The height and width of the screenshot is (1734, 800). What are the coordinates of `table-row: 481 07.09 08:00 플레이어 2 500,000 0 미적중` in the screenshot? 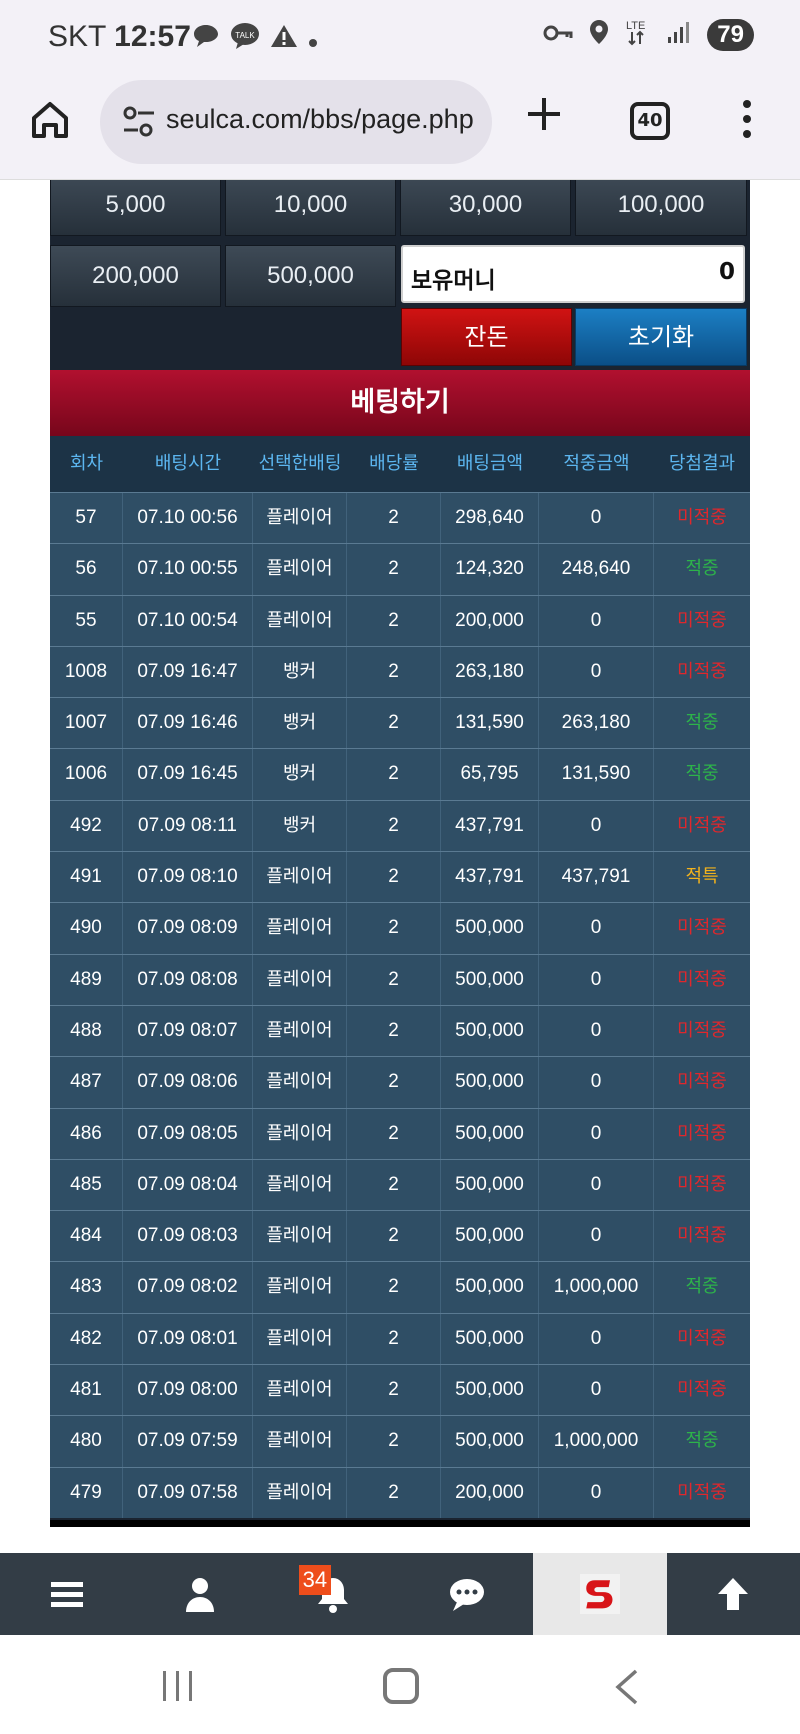 It's located at (400, 1390).